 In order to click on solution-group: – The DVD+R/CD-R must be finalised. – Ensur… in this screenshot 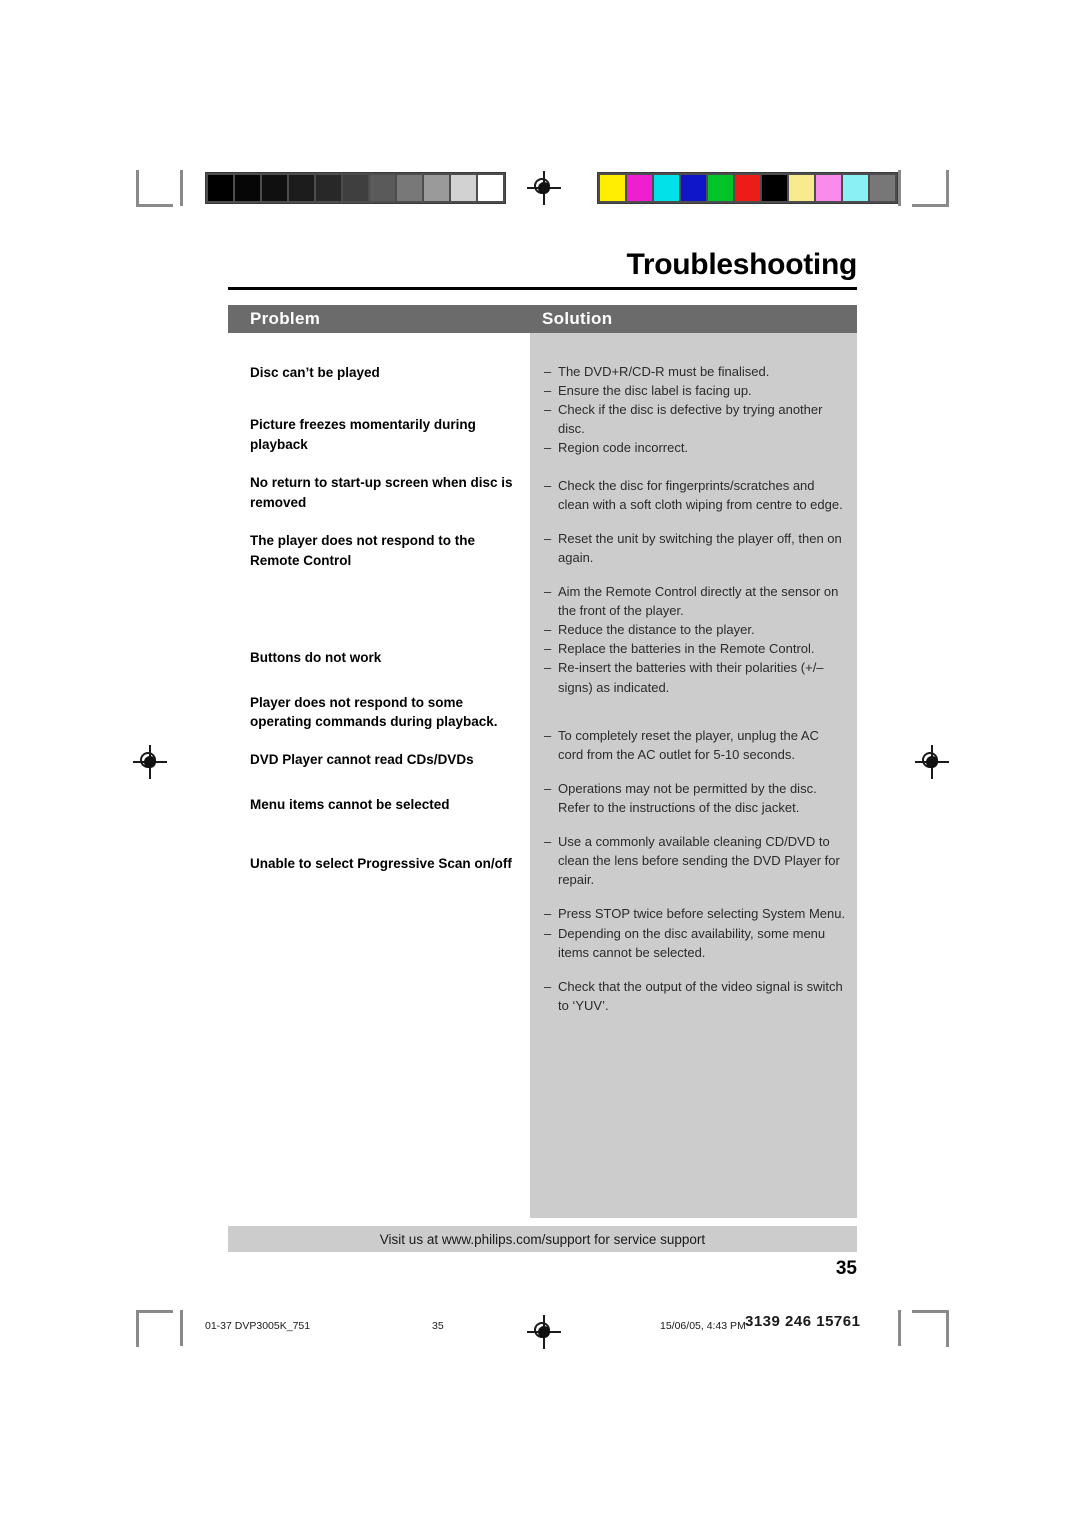, I will do `click(695, 410)`.